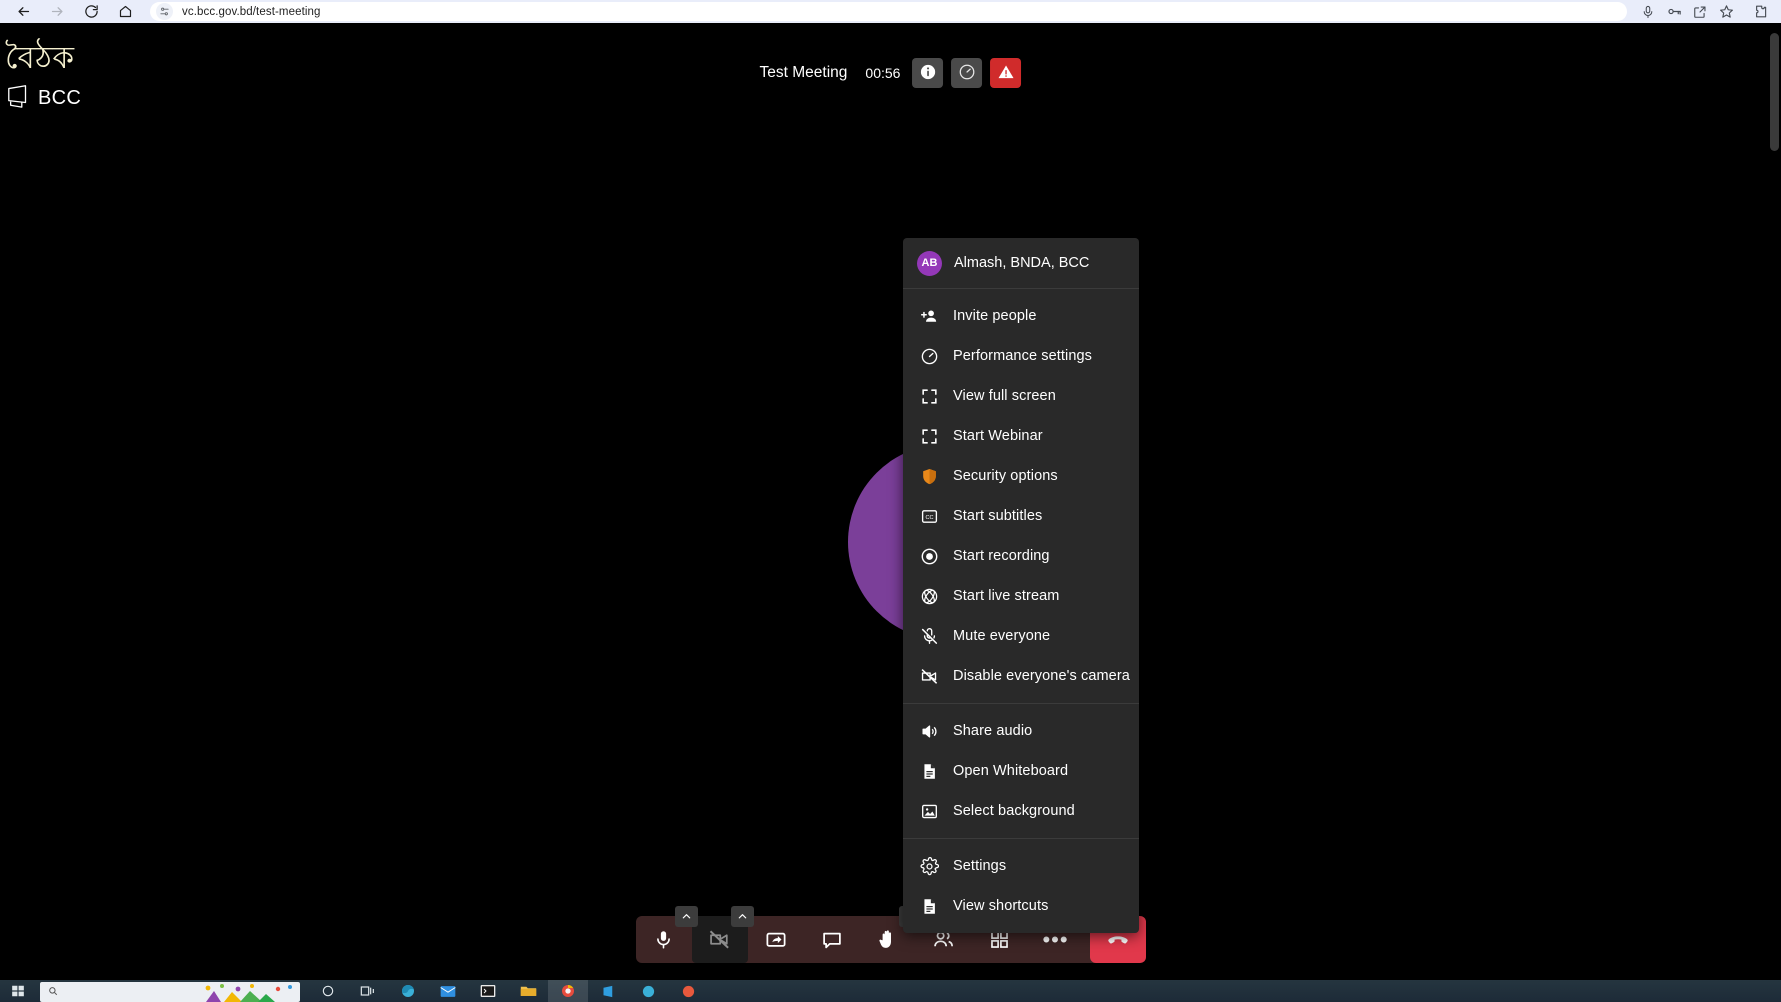 The height and width of the screenshot is (1002, 1781). I want to click on back-icon, so click(23, 12).